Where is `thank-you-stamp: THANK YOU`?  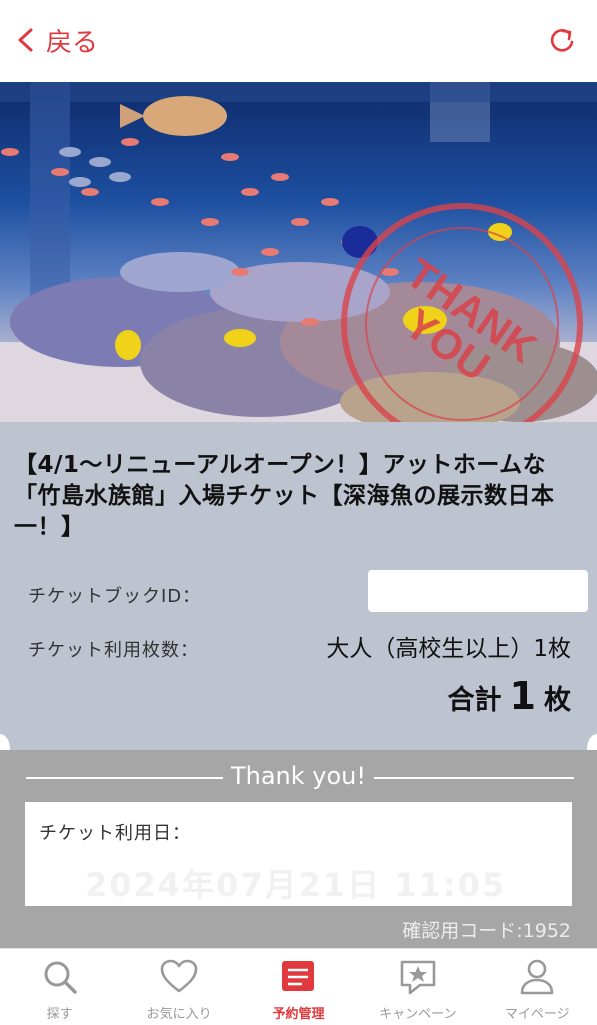
thank-you-stamp: THANK YOU is located at coordinates (462, 312).